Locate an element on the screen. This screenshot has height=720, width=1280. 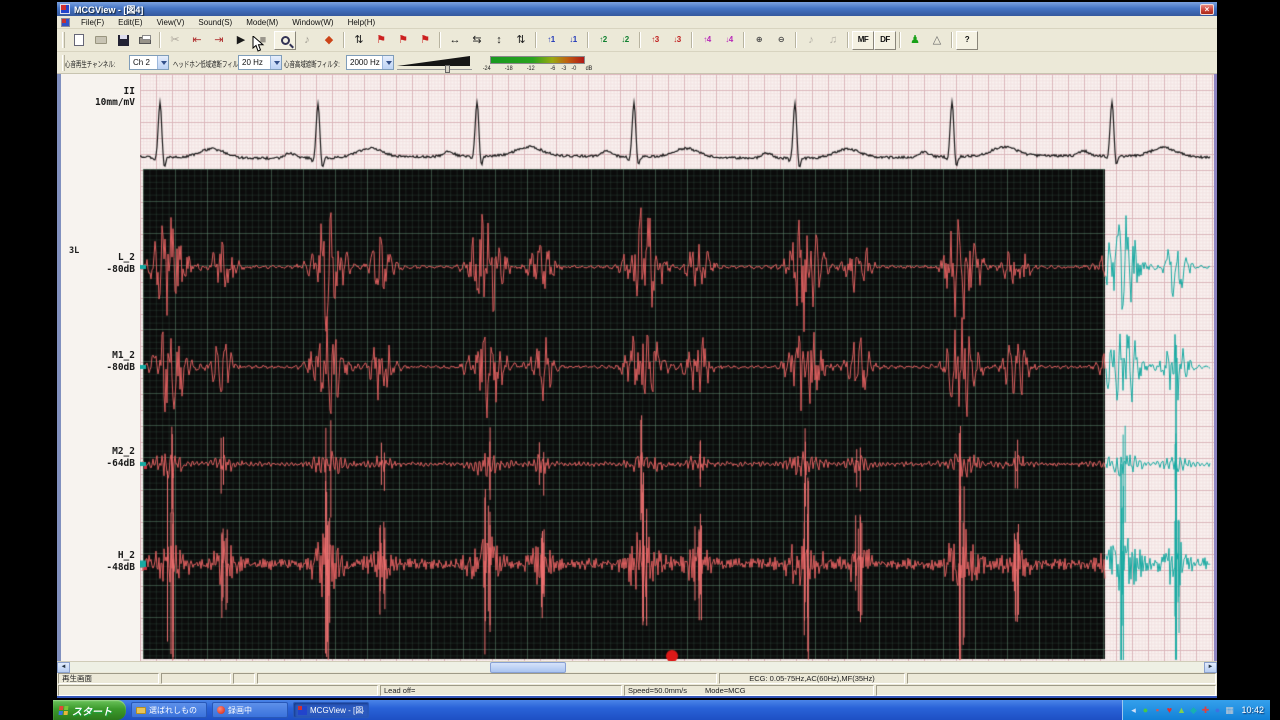
gain-down-icon: ⊖ is located at coordinates (781, 40).